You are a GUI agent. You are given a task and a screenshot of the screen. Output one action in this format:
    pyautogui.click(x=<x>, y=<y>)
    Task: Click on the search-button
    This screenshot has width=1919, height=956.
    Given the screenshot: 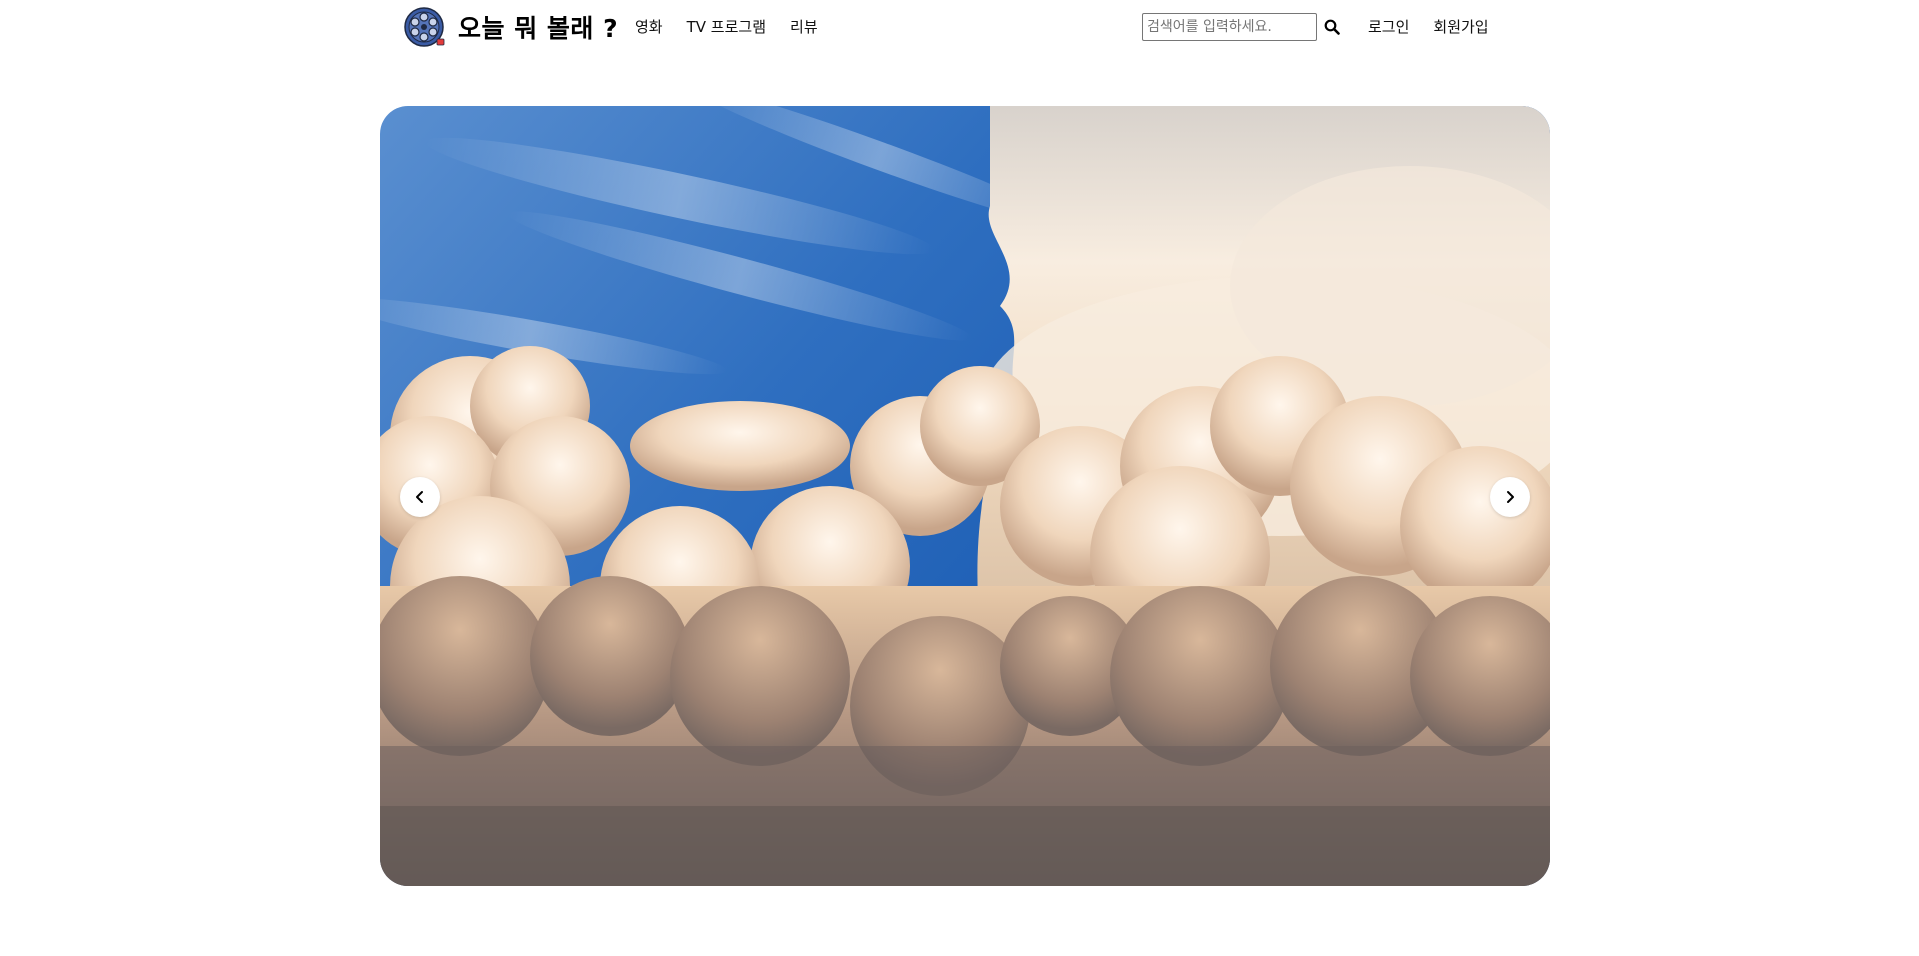 What is the action you would take?
    pyautogui.click(x=1332, y=27)
    